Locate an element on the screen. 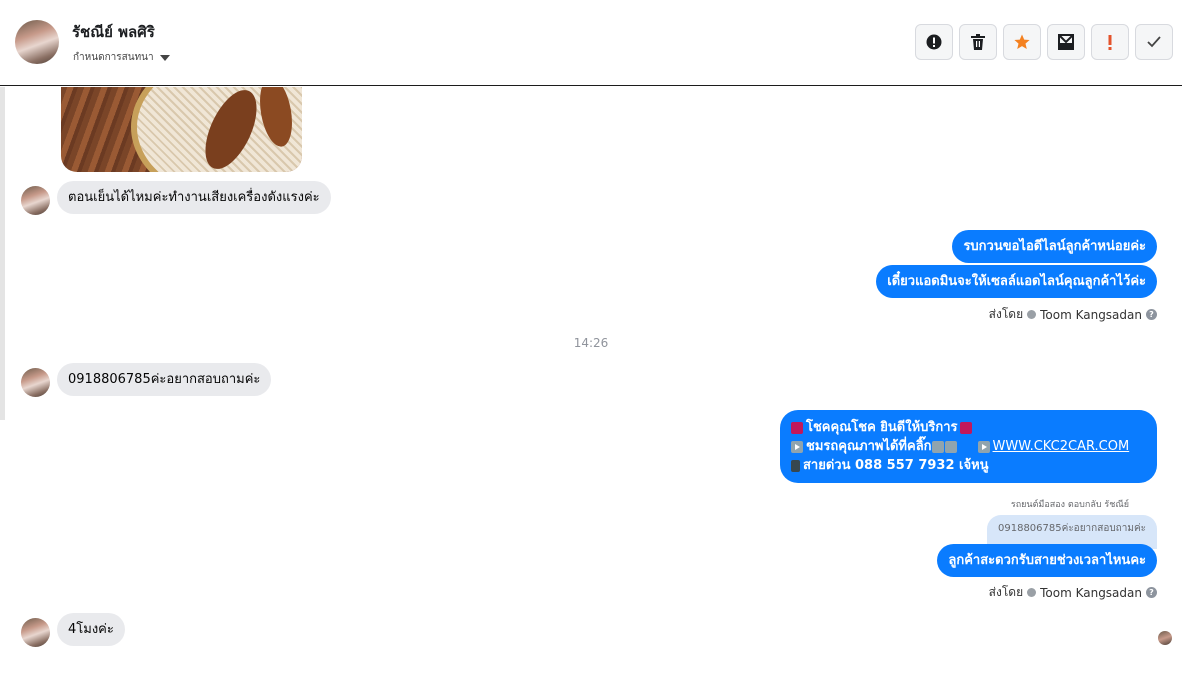  delete-button is located at coordinates (978, 42).